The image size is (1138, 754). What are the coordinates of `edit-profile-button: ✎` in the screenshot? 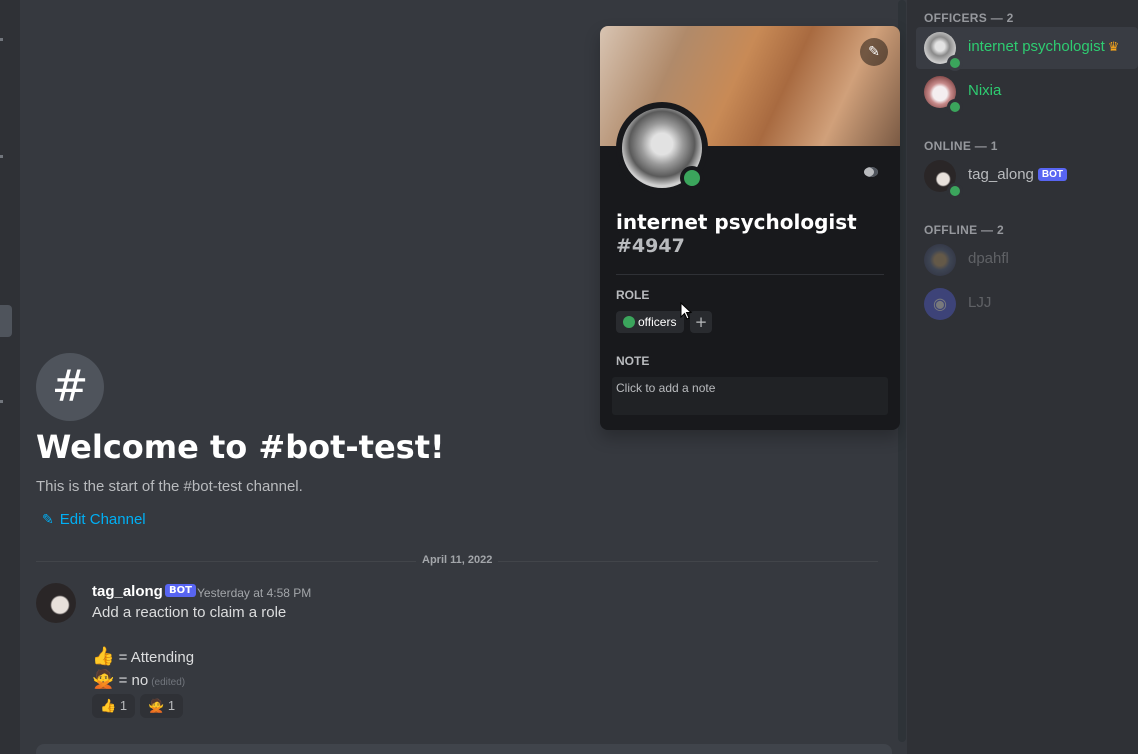 It's located at (874, 52).